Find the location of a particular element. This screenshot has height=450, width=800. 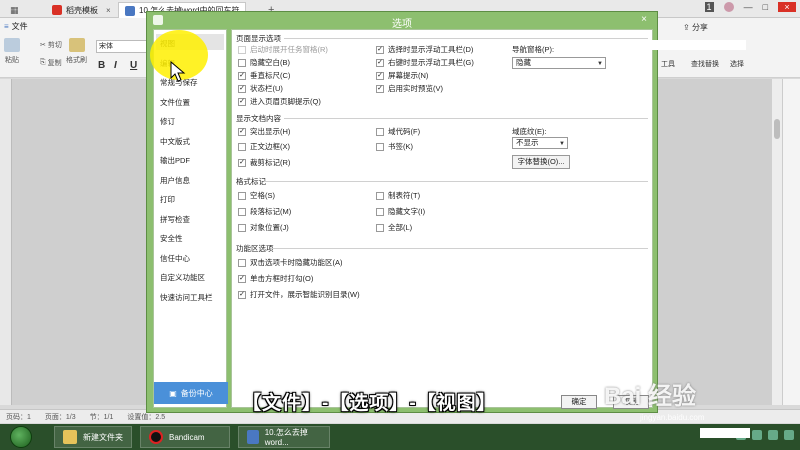

opt-label: 空格(S) is located at coordinates (262, 195).